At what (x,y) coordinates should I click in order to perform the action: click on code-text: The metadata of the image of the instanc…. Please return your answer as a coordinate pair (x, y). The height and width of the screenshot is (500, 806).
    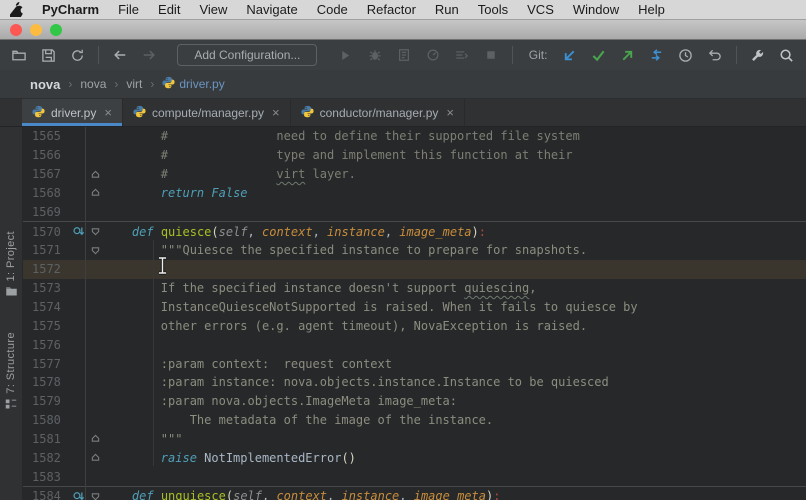
    Looking at the image, I should click on (454, 420).